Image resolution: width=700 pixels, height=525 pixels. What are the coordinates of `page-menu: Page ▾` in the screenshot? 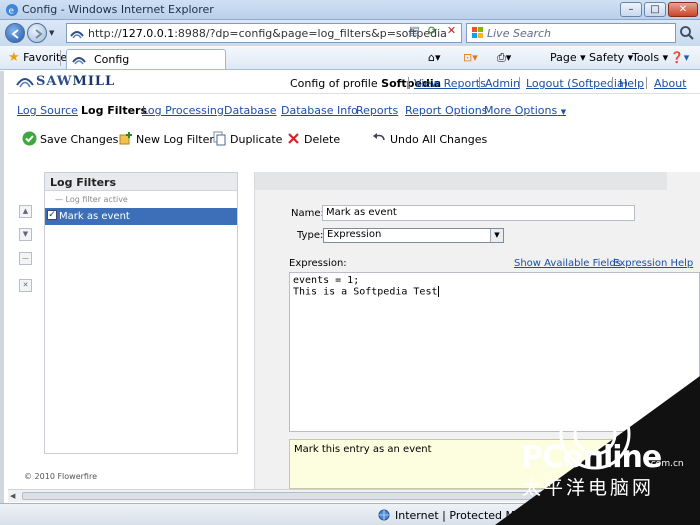 It's located at (568, 57).